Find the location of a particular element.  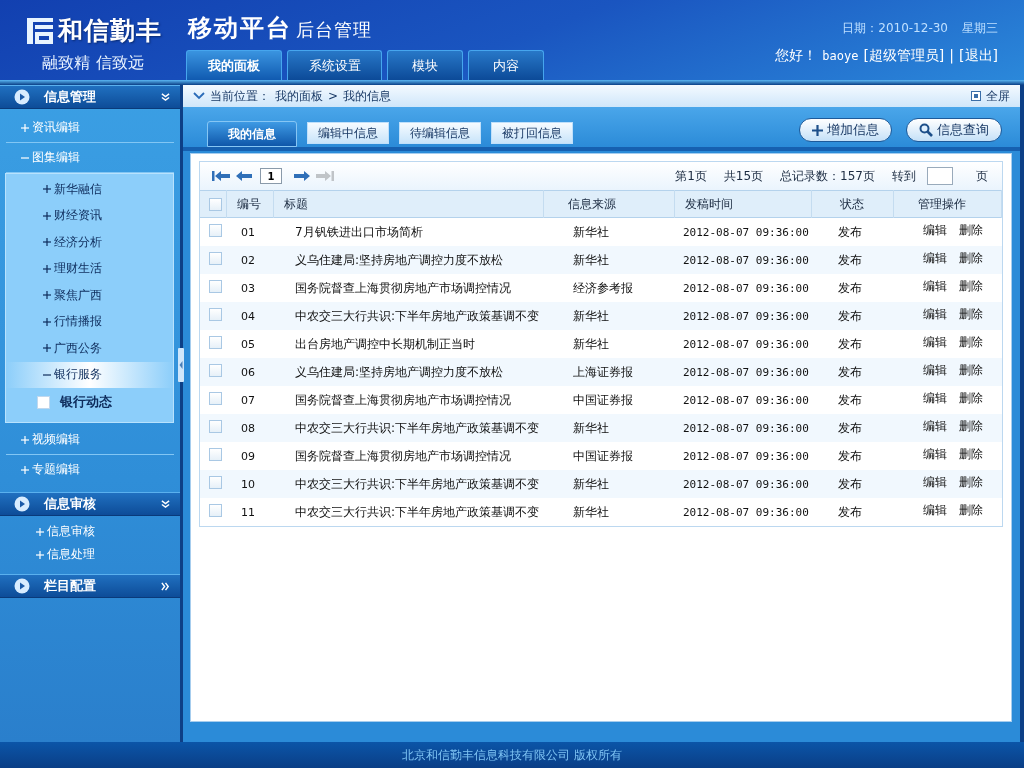

action-button: 信息查询 is located at coordinates (954, 130).